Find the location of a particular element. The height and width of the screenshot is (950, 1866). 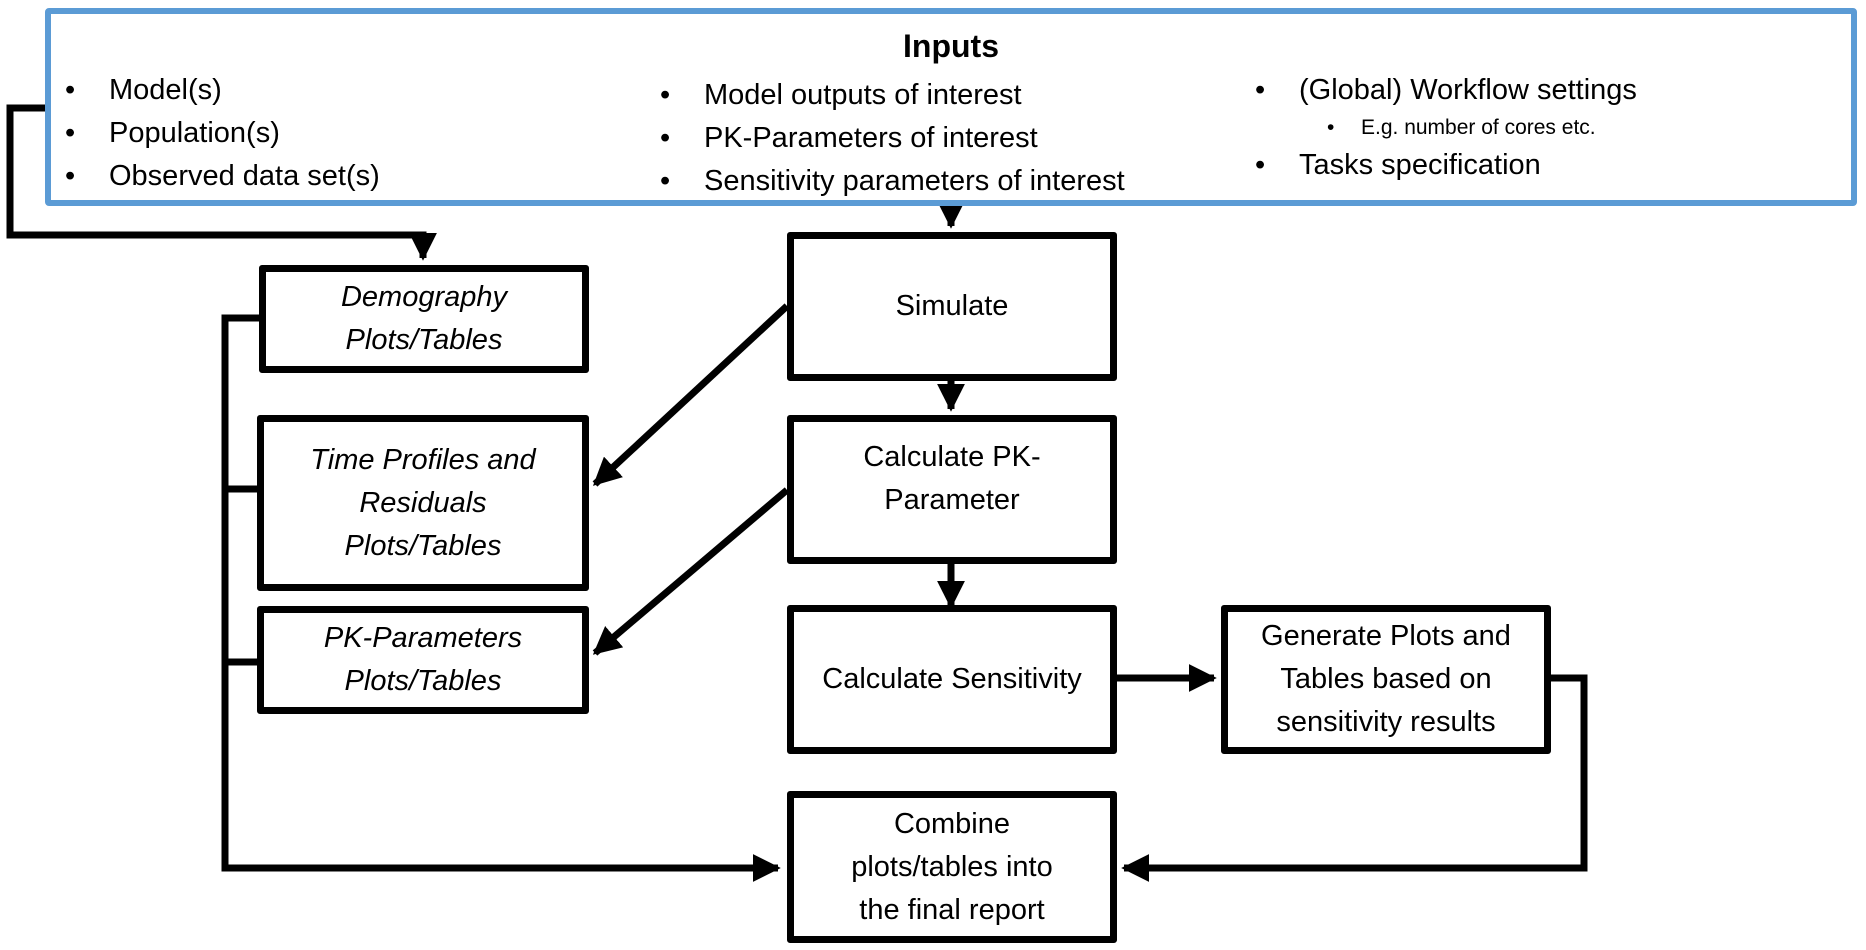

input-item: Model outputs of interest is located at coordinates (890, 95).